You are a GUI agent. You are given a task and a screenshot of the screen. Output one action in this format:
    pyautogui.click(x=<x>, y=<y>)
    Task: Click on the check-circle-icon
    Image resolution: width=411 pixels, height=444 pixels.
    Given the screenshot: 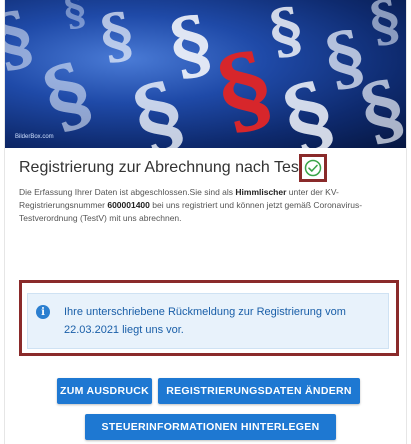 What is the action you would take?
    pyautogui.click(x=313, y=168)
    